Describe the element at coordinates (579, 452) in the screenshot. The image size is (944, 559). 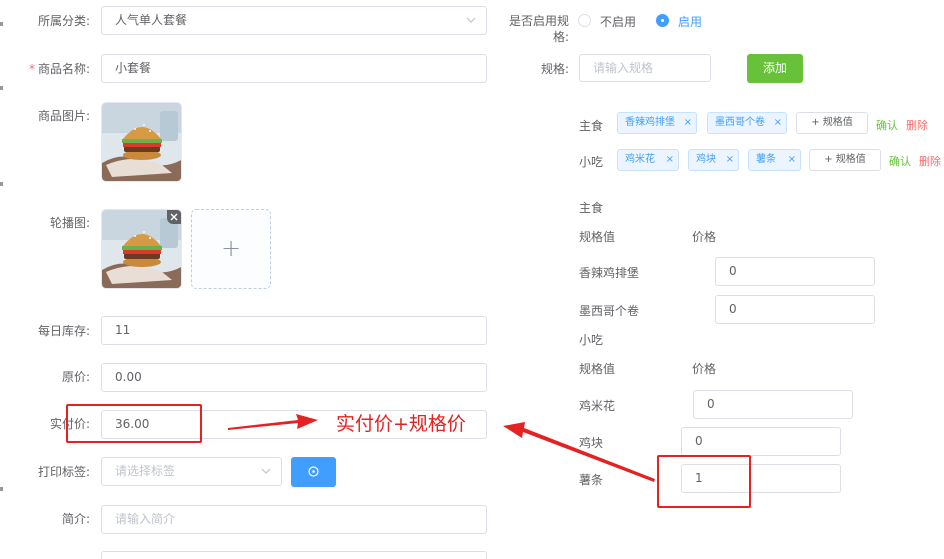
I see `arrow-left` at that location.